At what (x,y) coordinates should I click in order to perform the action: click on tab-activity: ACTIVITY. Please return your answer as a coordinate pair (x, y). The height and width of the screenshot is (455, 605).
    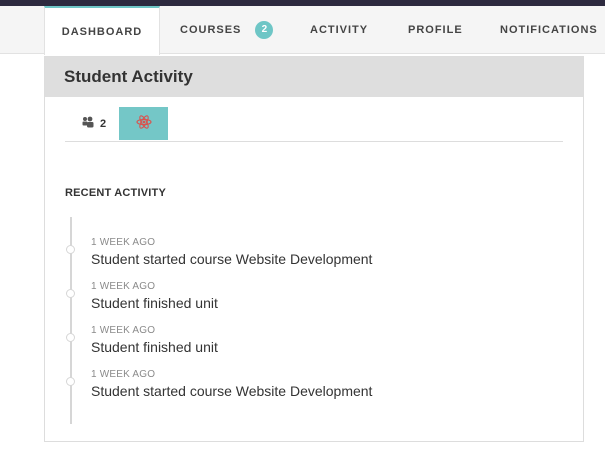
    Looking at the image, I should click on (339, 30).